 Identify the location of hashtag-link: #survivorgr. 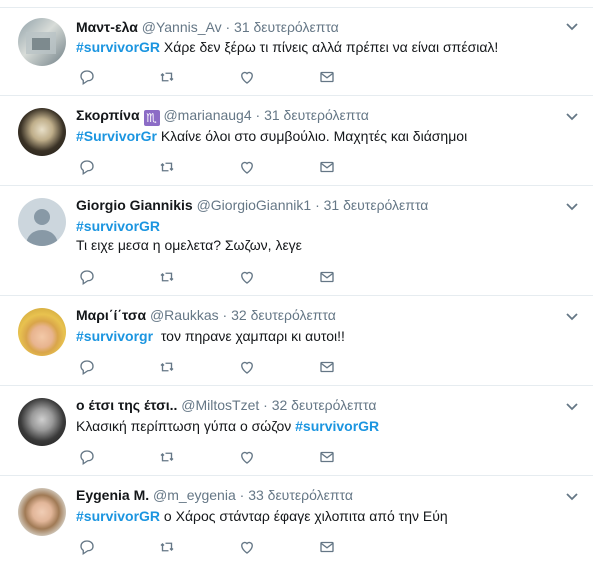
(114, 336).